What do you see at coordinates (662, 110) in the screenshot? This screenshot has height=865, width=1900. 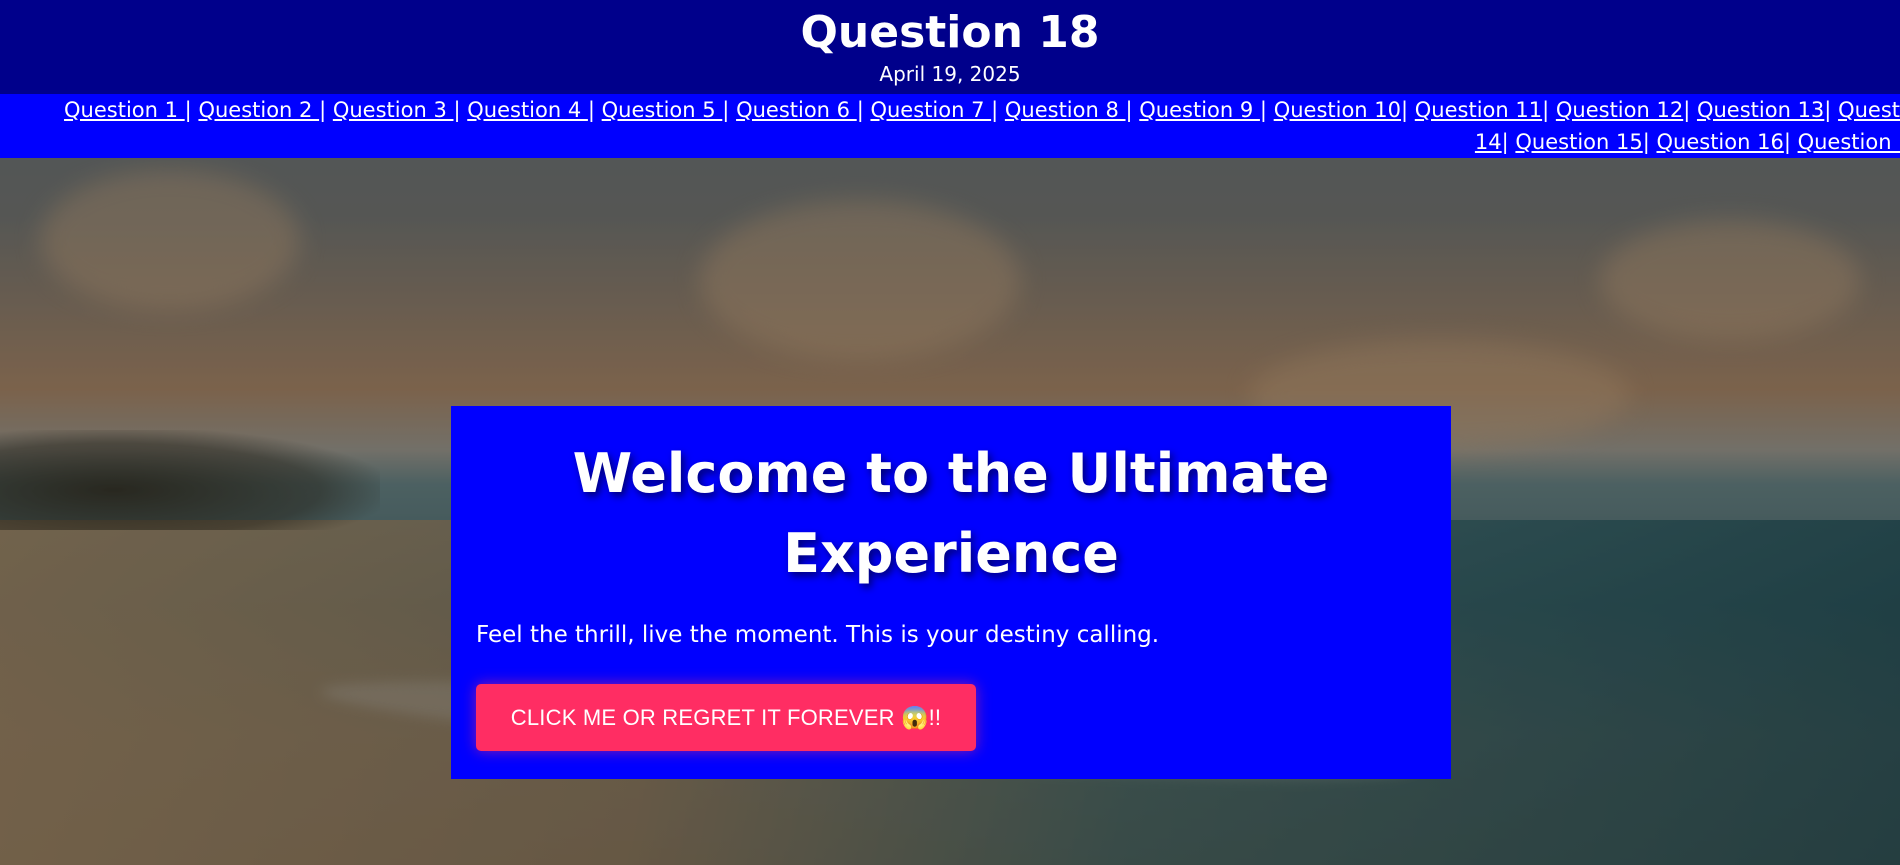 I see `nav-link-question-5: Question 5` at bounding box center [662, 110].